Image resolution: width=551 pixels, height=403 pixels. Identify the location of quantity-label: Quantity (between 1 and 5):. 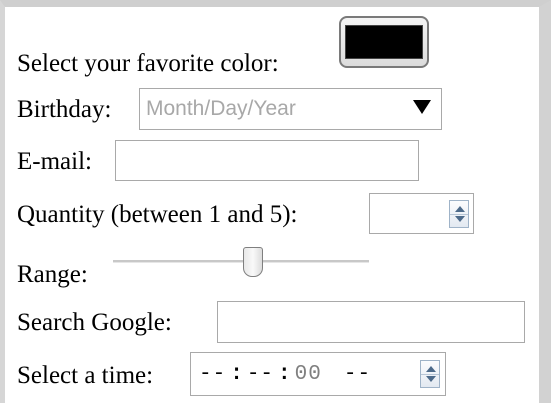
(157, 214).